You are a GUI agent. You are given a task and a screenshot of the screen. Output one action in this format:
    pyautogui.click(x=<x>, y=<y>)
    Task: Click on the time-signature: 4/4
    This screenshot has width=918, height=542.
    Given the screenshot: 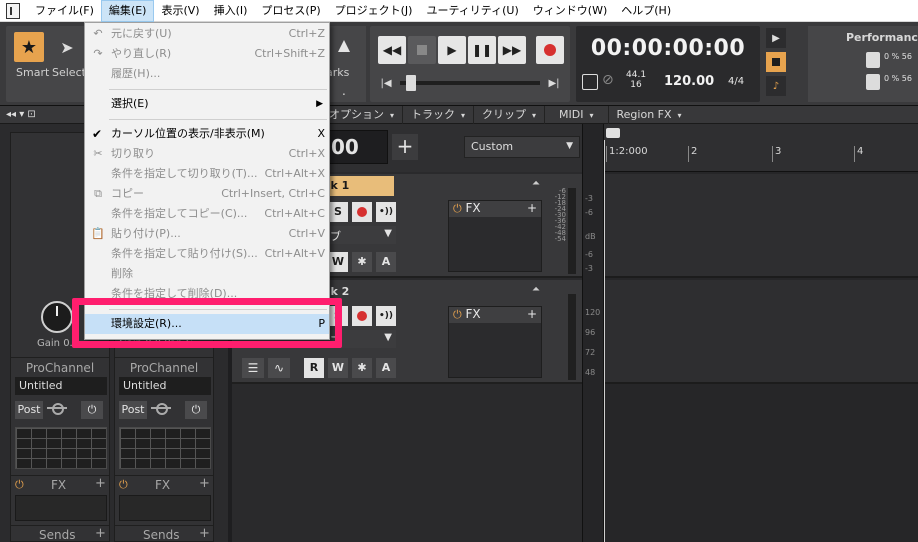 What is the action you would take?
    pyautogui.click(x=736, y=81)
    